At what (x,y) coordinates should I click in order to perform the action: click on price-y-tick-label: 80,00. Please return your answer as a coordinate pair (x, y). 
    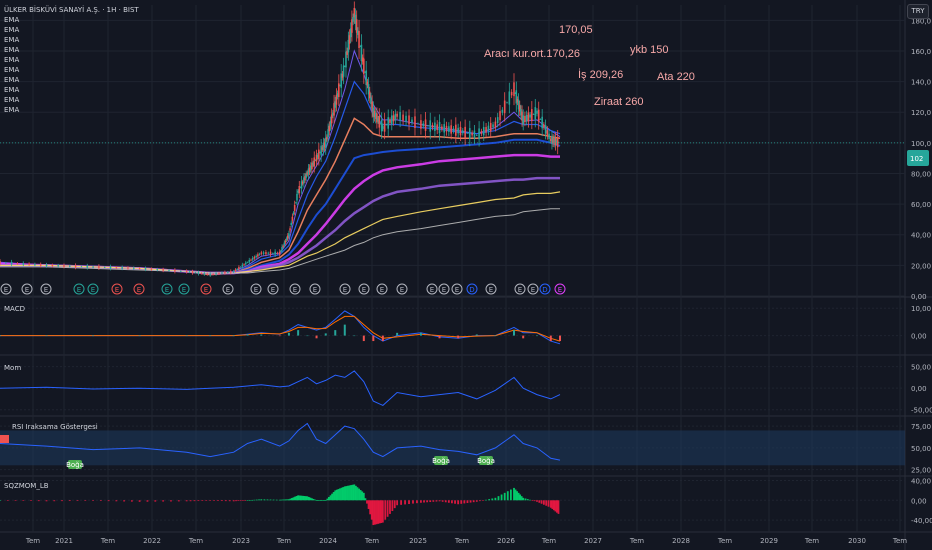
    Looking at the image, I should click on (921, 174).